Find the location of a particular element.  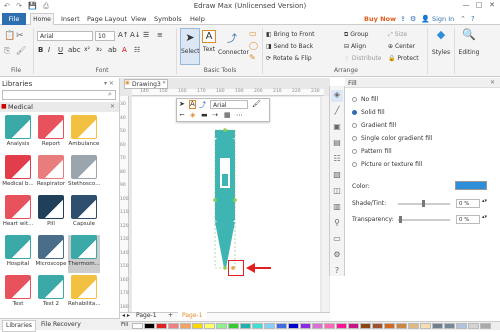

library-shape-item: Report is located at coordinates (51, 134).